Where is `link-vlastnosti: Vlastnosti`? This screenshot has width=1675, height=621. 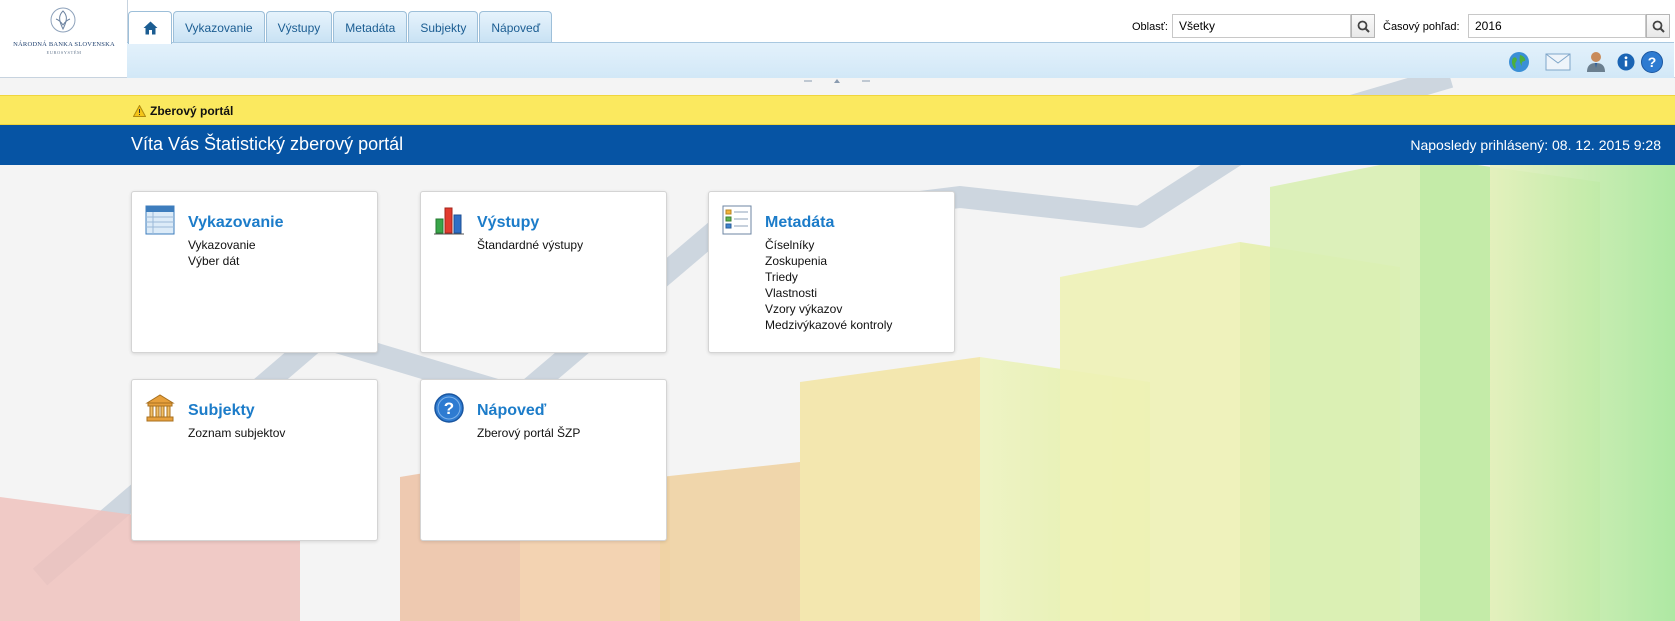
link-vlastnosti: Vlastnosti is located at coordinates (828, 293).